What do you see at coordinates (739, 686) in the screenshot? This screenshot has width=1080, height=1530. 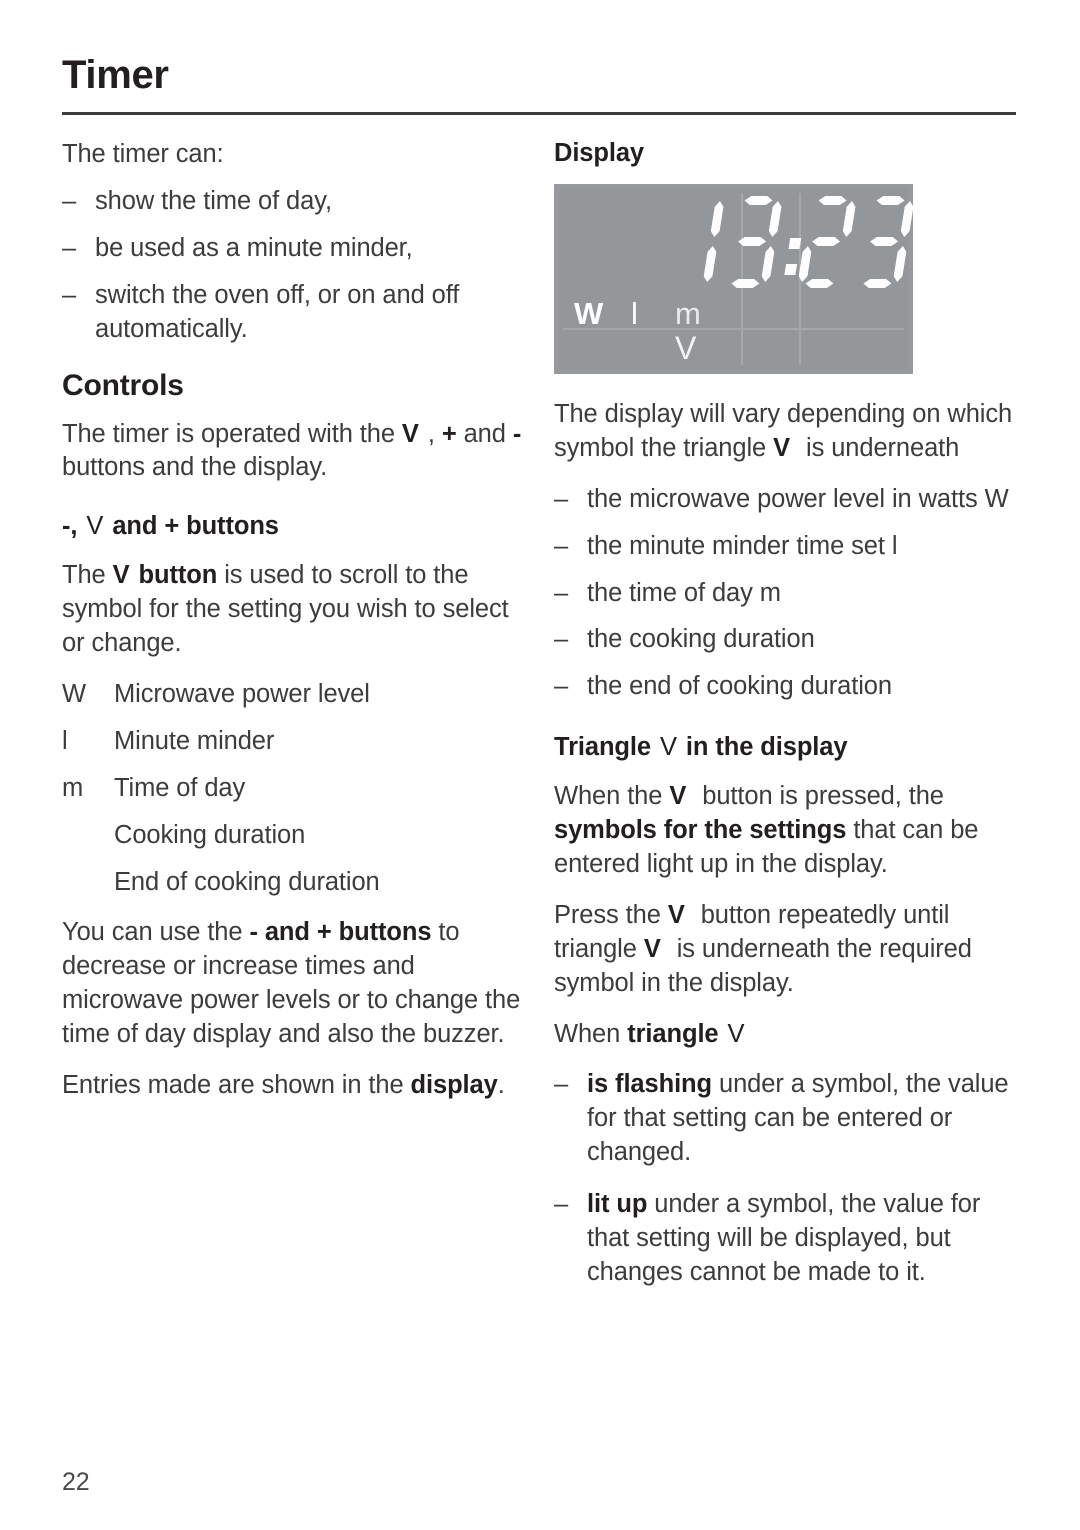 I see `list-item-text: the end of cooking duration` at bounding box center [739, 686].